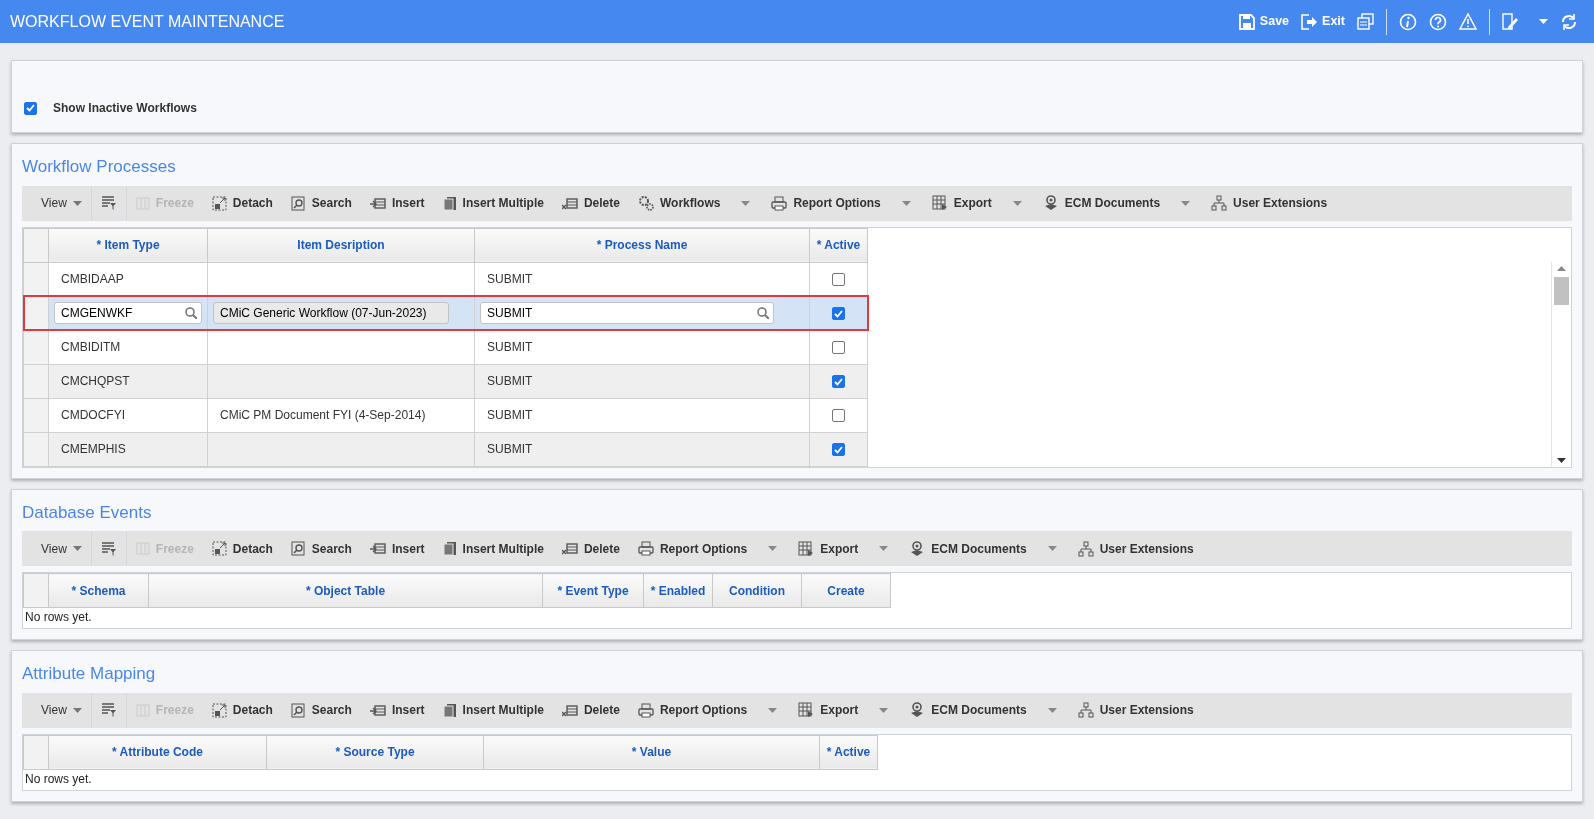 This screenshot has width=1594, height=819. I want to click on table-row: CMBIDITM SUBMIT, so click(445, 347).